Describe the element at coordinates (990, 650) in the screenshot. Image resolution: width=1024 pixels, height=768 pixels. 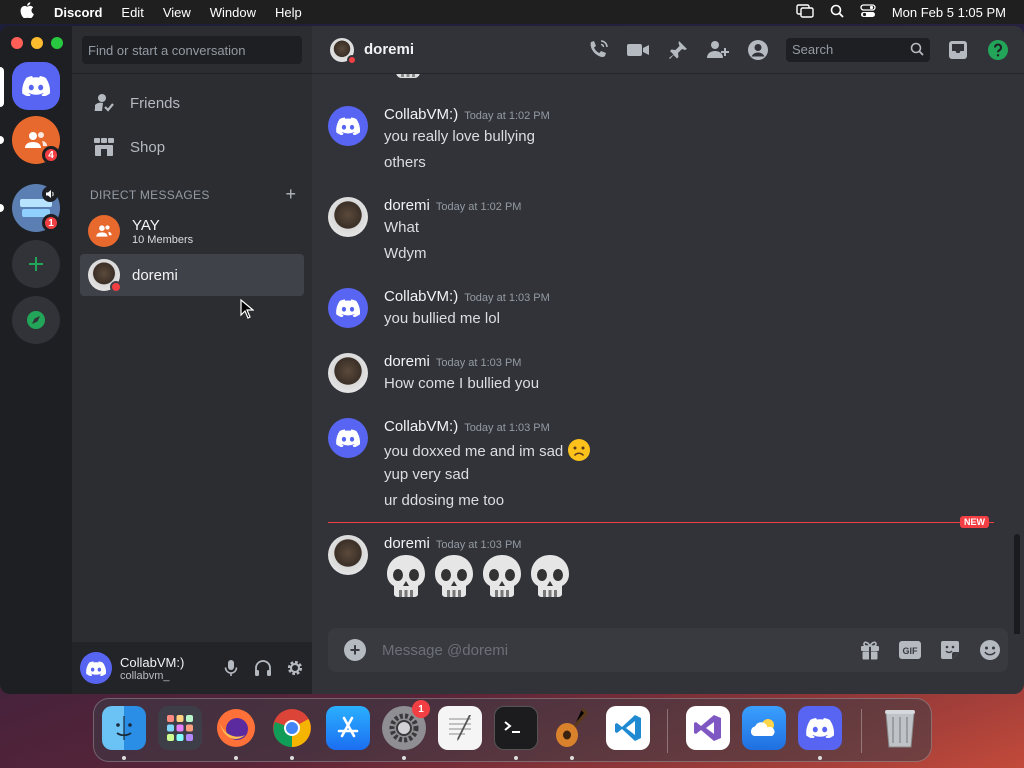
I see `emoji-picker-icon` at that location.